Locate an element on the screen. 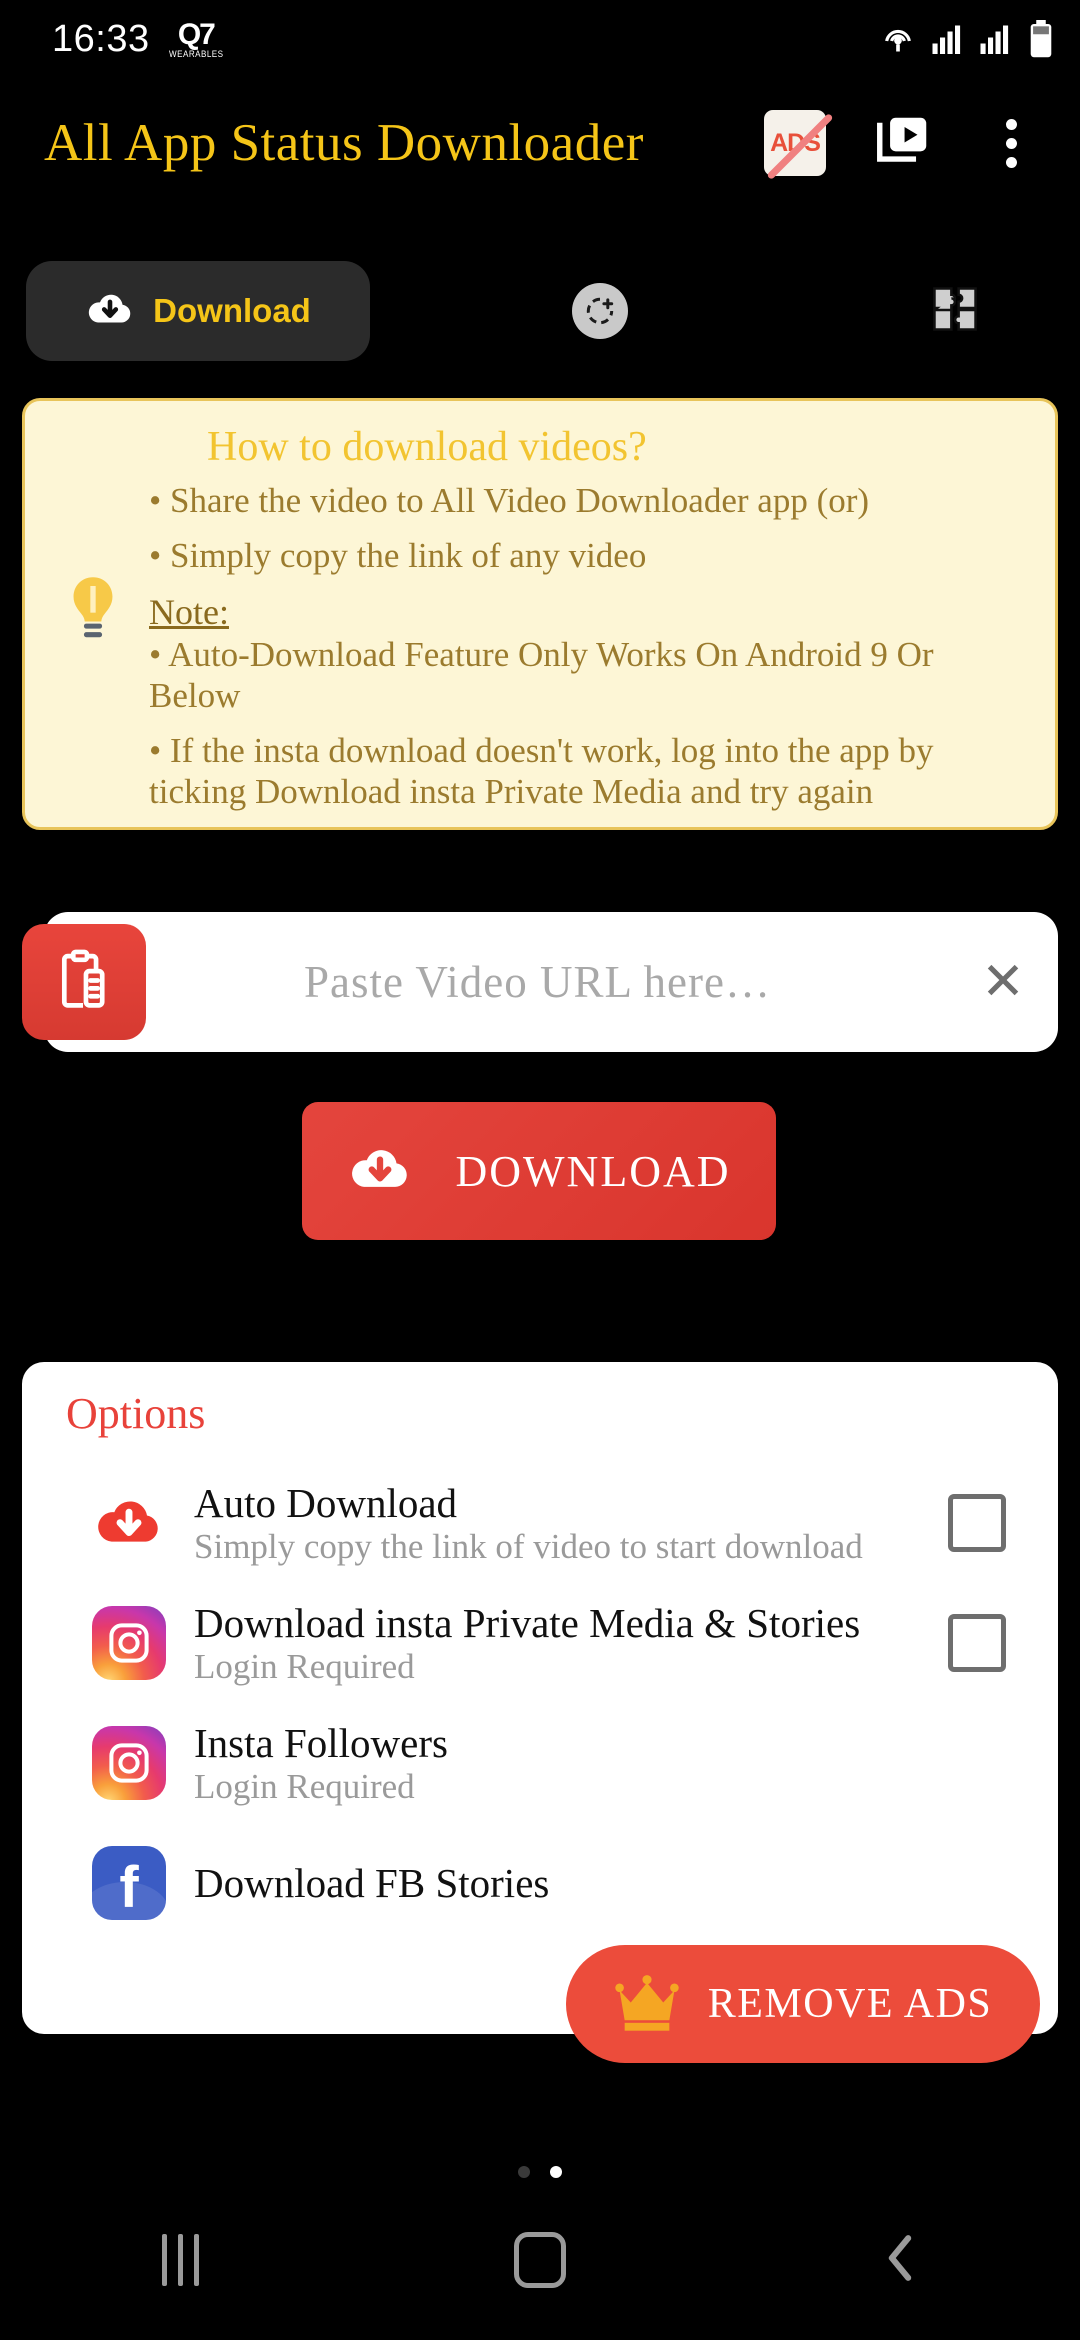 The image size is (1080, 2340). q7-wearables-notification-icon: Q7 WEARABLES is located at coordinates (196, 38).